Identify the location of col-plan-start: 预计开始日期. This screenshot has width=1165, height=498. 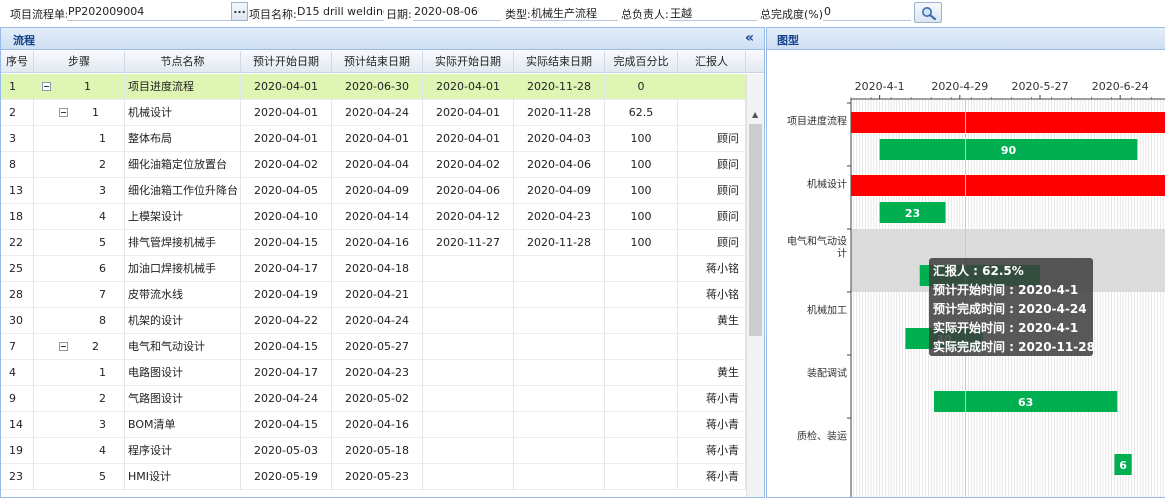
(286, 62).